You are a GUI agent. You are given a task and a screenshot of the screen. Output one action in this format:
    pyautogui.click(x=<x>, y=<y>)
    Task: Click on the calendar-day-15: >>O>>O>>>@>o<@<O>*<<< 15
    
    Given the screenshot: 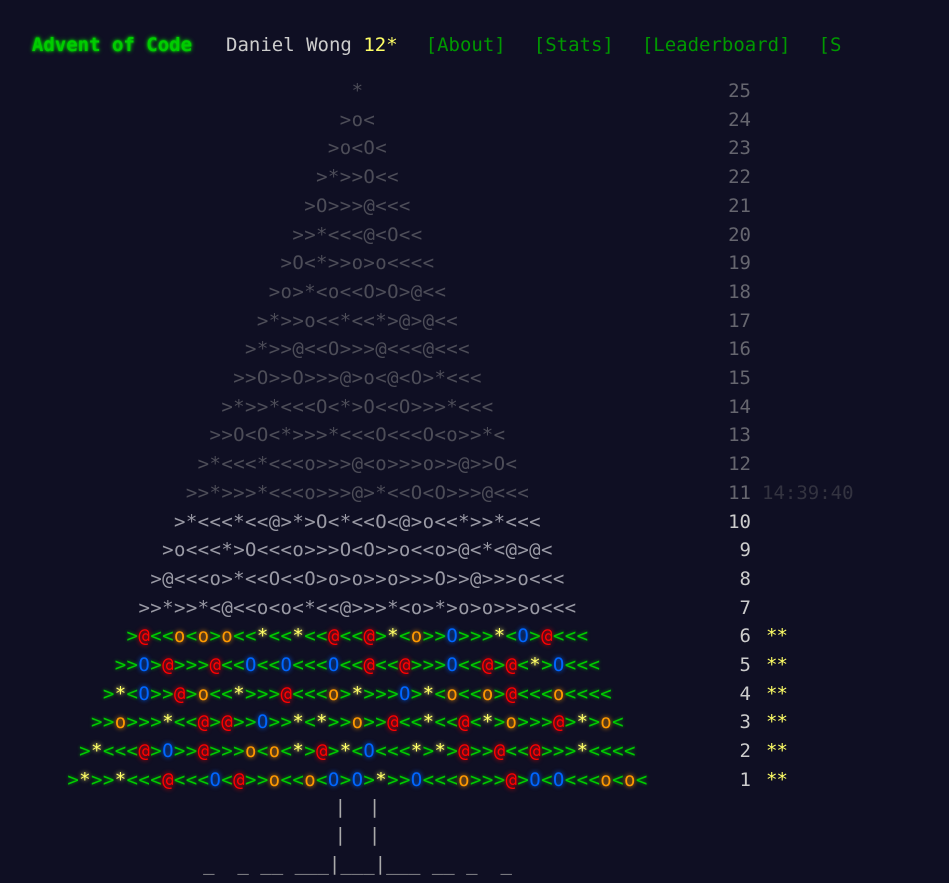 What is the action you would take?
    pyautogui.click(x=474, y=378)
    